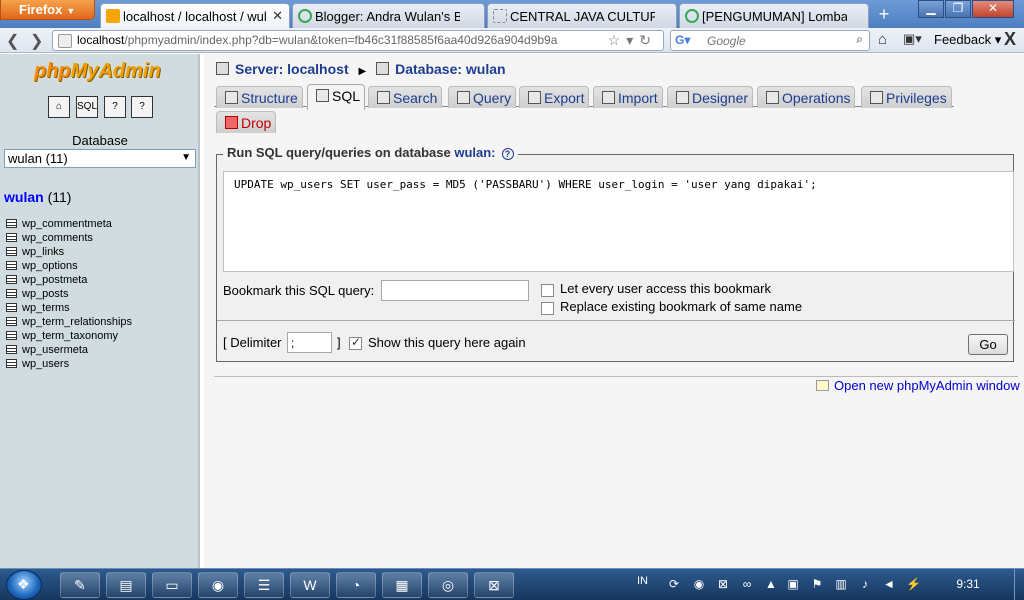  I want to click on tab-structure: Structure, so click(259, 97).